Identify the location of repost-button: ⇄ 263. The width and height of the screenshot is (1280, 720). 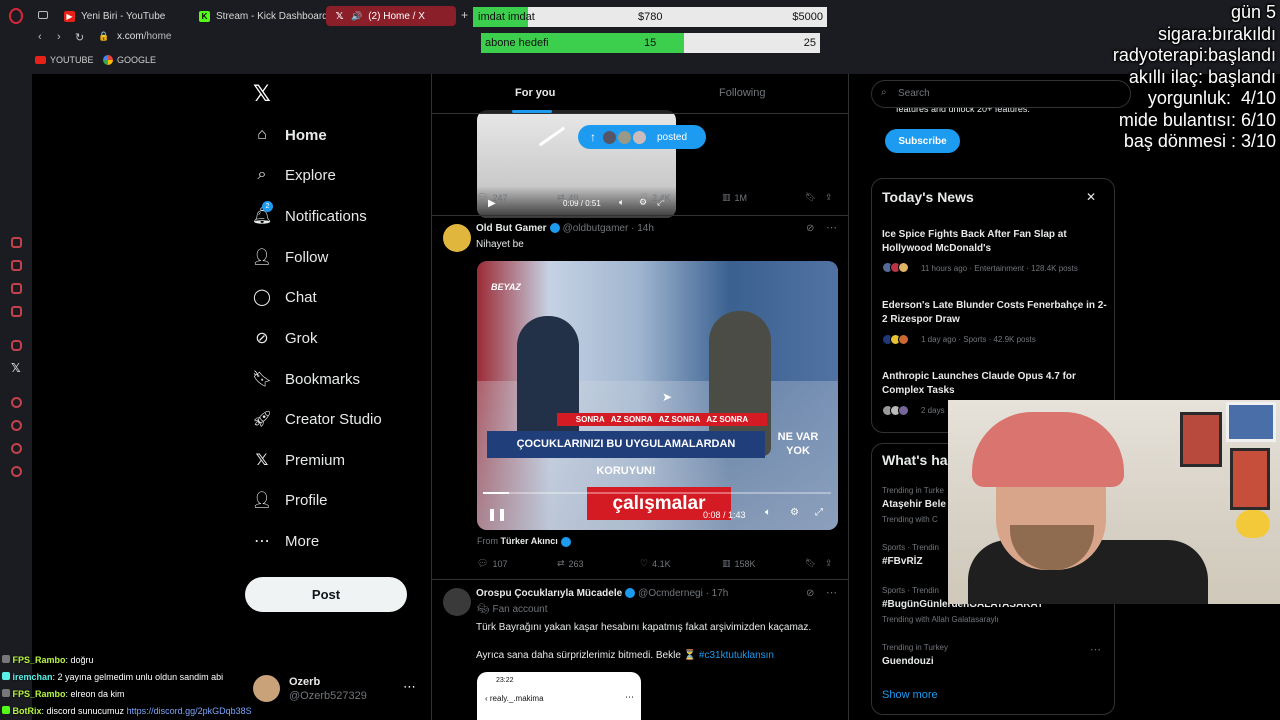
(570, 563).